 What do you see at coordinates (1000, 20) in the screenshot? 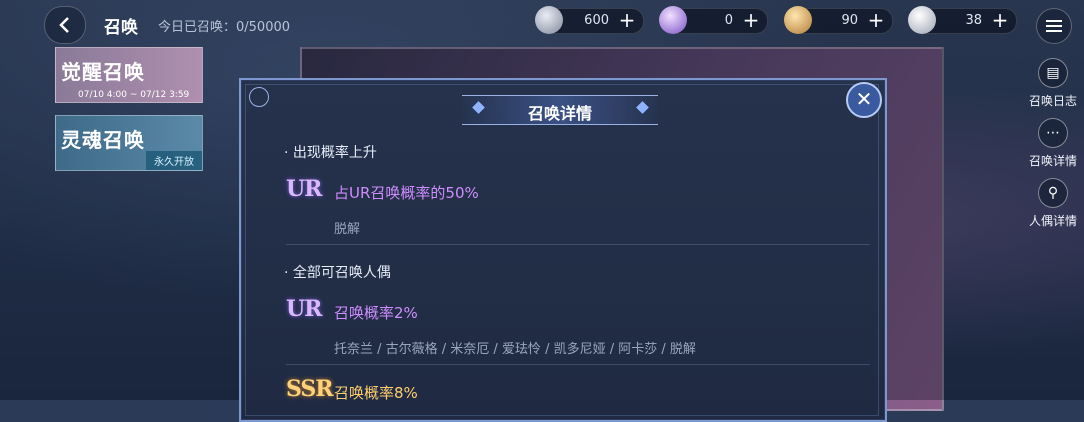
I see `add-feather-silver-button: +` at bounding box center [1000, 20].